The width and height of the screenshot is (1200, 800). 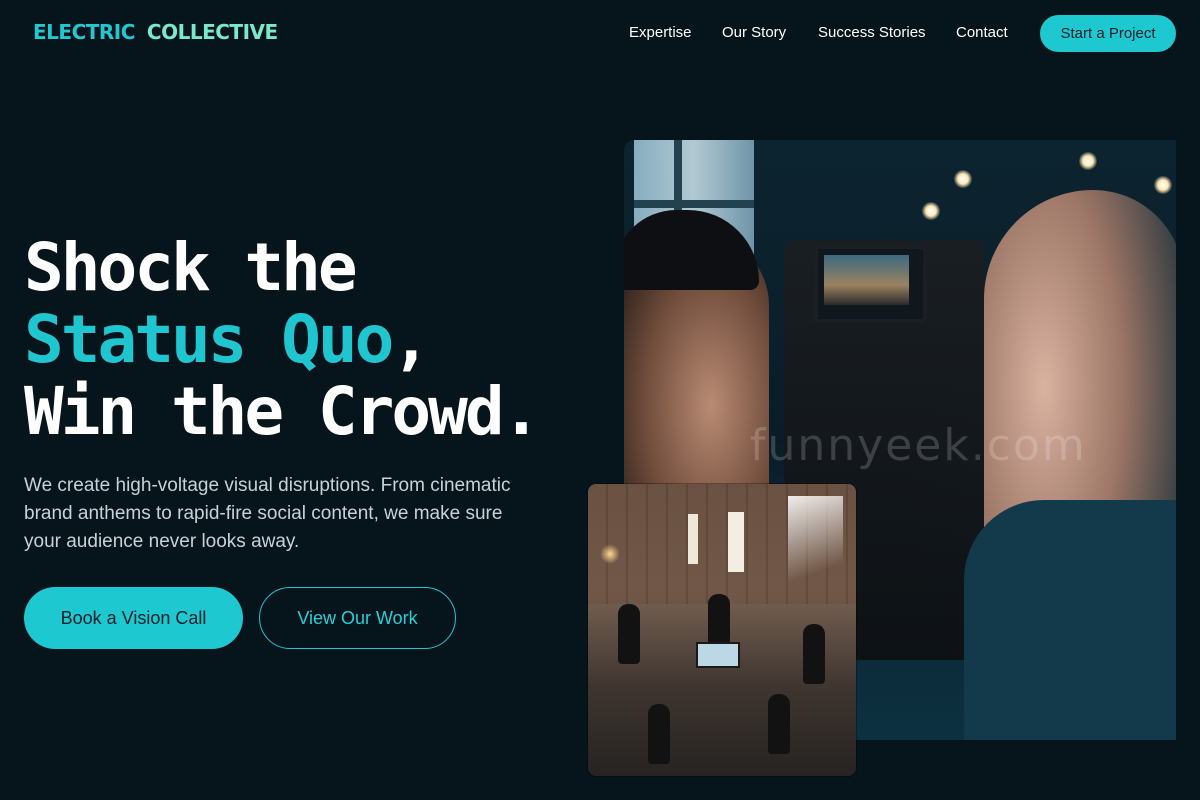 I want to click on nav-link-success-stories: Success Stories, so click(x=872, y=32).